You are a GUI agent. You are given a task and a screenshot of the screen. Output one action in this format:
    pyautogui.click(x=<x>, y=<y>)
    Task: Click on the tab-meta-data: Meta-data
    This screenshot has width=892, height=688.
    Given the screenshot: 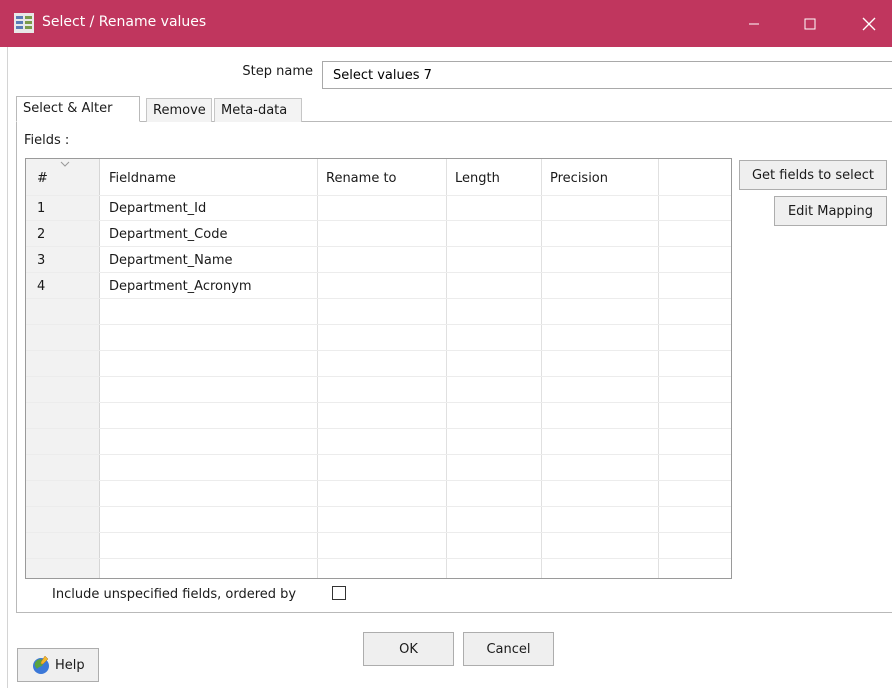 What is the action you would take?
    pyautogui.click(x=258, y=110)
    